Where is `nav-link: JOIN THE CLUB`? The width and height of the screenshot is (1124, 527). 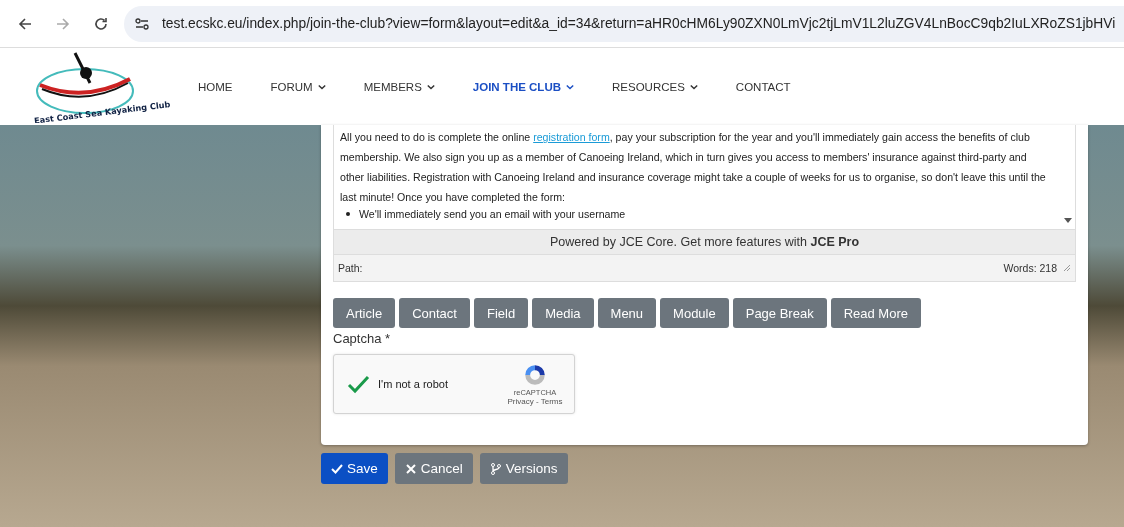 nav-link: JOIN THE CLUB is located at coordinates (523, 86).